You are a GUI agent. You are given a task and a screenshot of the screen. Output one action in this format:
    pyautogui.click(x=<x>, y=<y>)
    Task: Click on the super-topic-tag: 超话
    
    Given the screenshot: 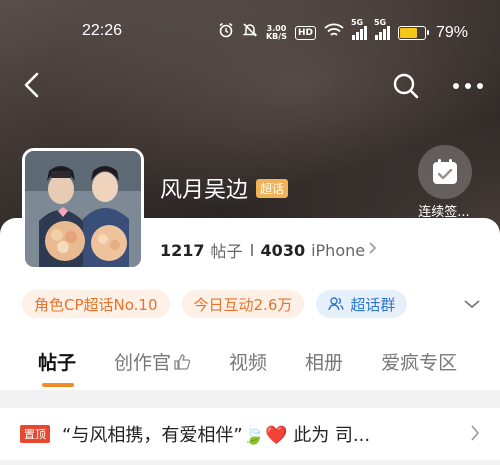 What is the action you would take?
    pyautogui.click(x=272, y=188)
    